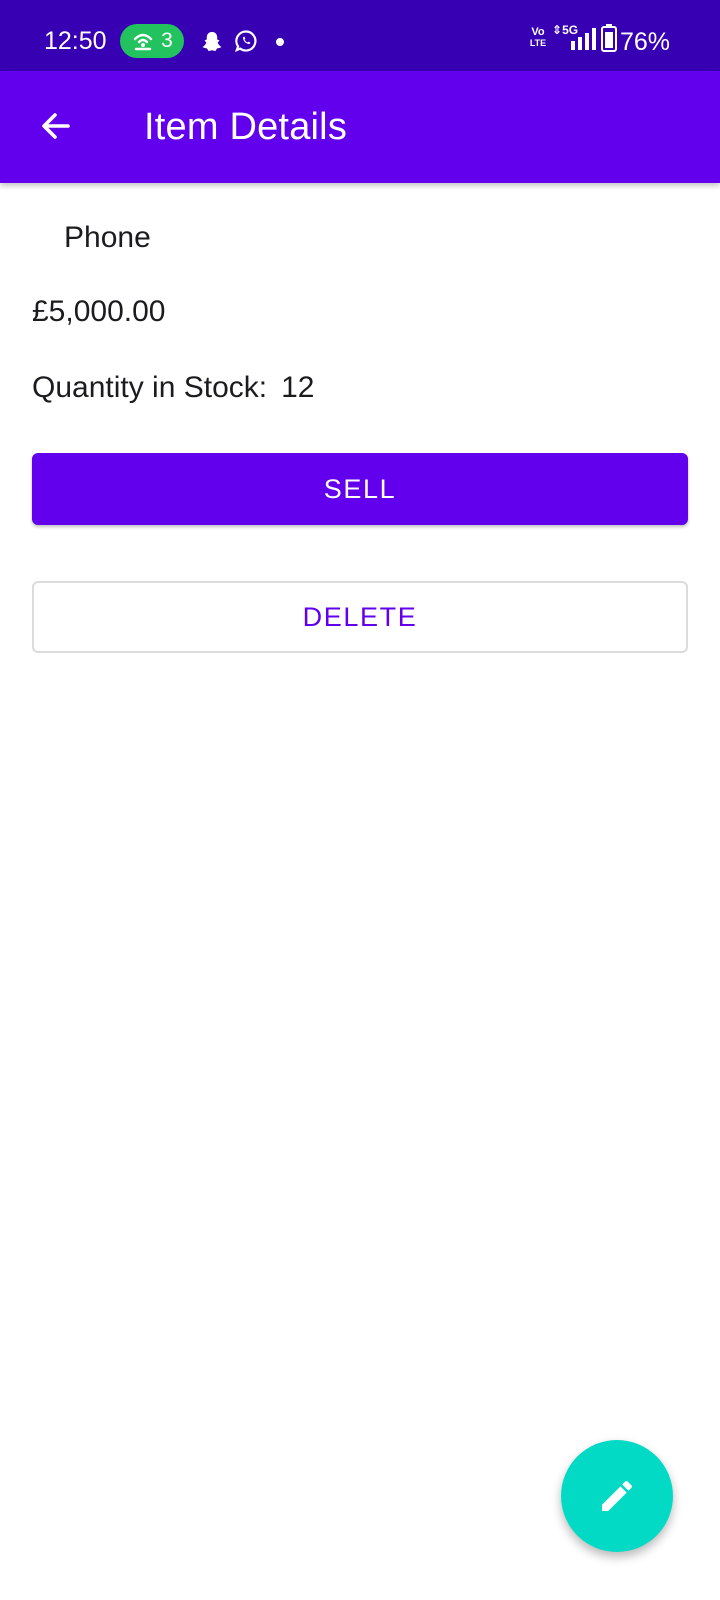  What do you see at coordinates (246, 127) in the screenshot?
I see `page-title: Item Details` at bounding box center [246, 127].